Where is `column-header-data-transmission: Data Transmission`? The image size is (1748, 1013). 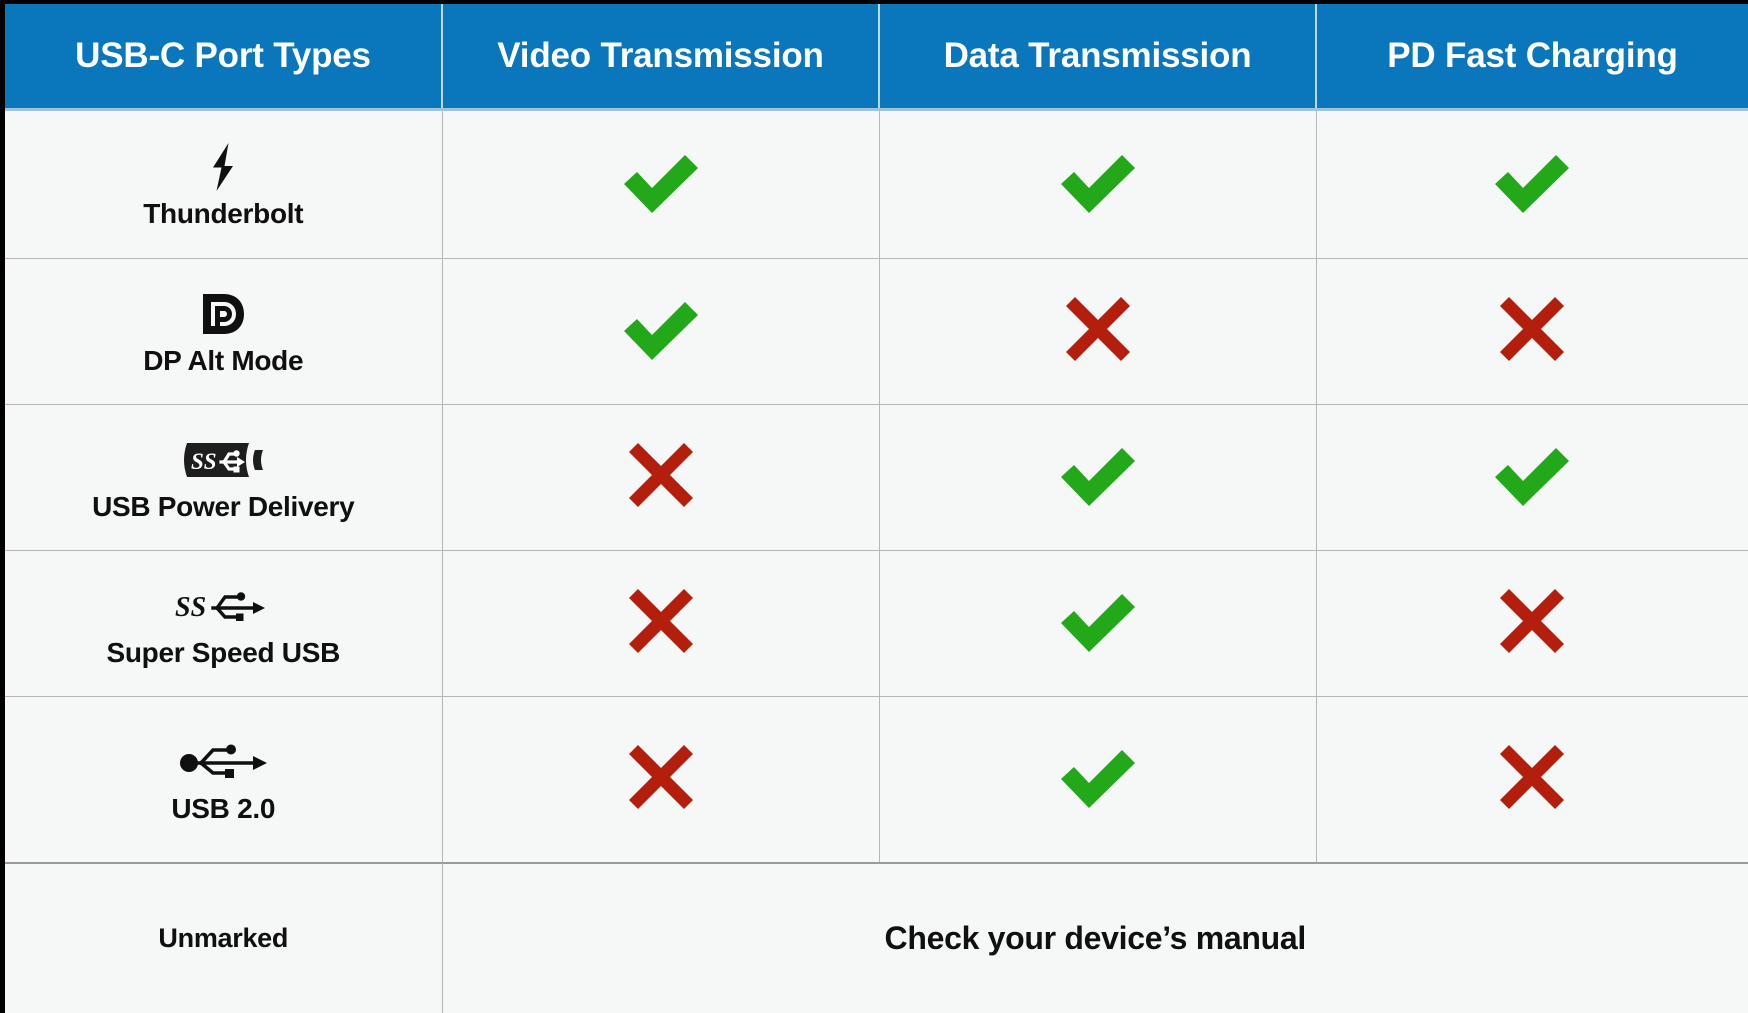
column-header-data-transmission: Data Transmission is located at coordinates (1097, 57).